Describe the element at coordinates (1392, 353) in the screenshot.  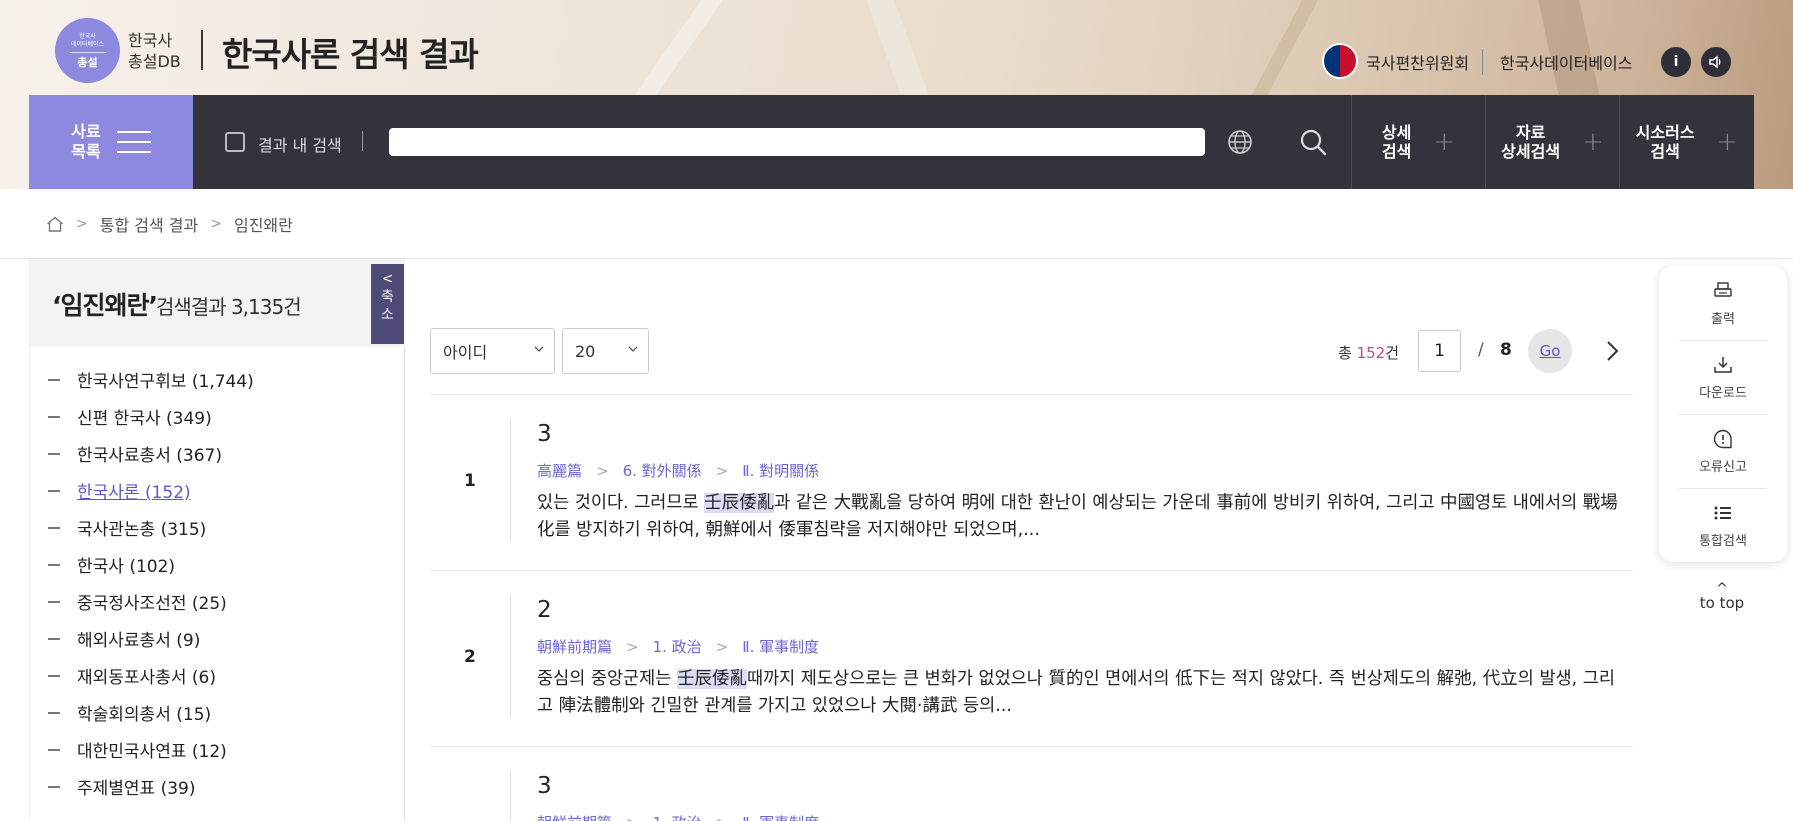
I see `total-suffix: 건` at that location.